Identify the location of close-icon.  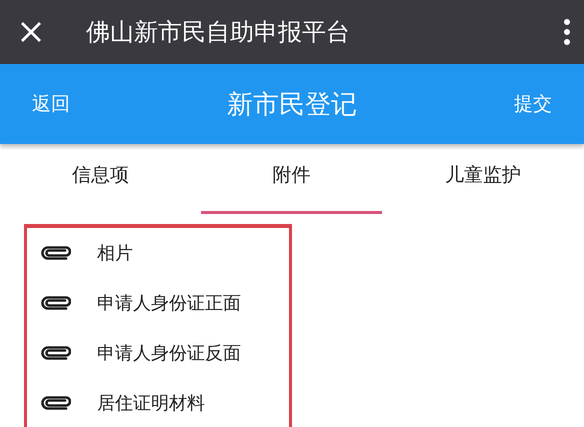
(31, 32).